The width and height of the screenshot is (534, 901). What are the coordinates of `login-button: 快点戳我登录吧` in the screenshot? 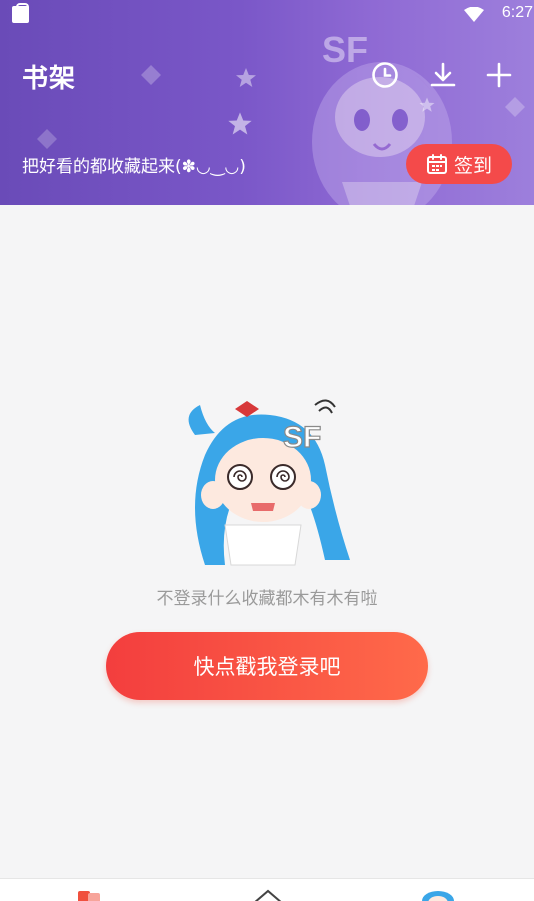 It's located at (267, 666).